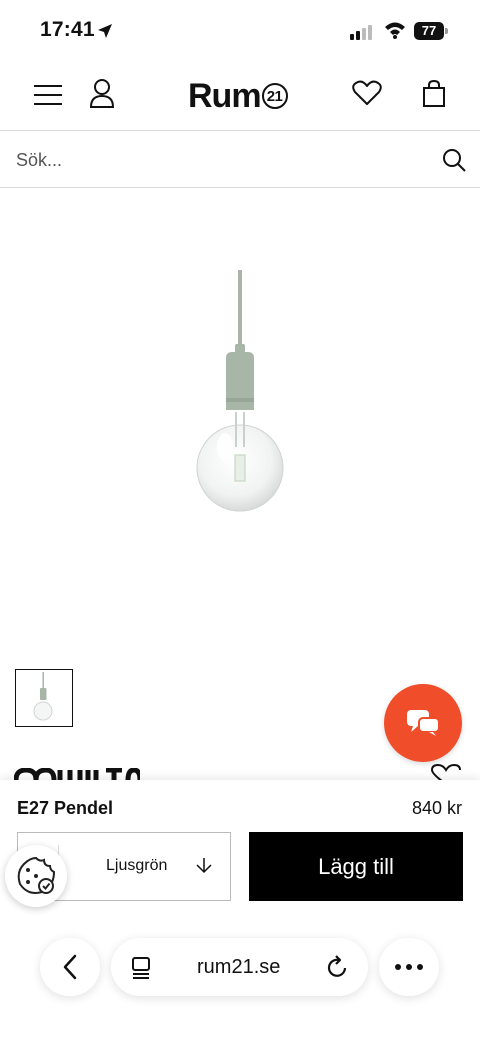 The height and width of the screenshot is (1039, 480). What do you see at coordinates (367, 93) in the screenshot?
I see `wishlist-heart-icon` at bounding box center [367, 93].